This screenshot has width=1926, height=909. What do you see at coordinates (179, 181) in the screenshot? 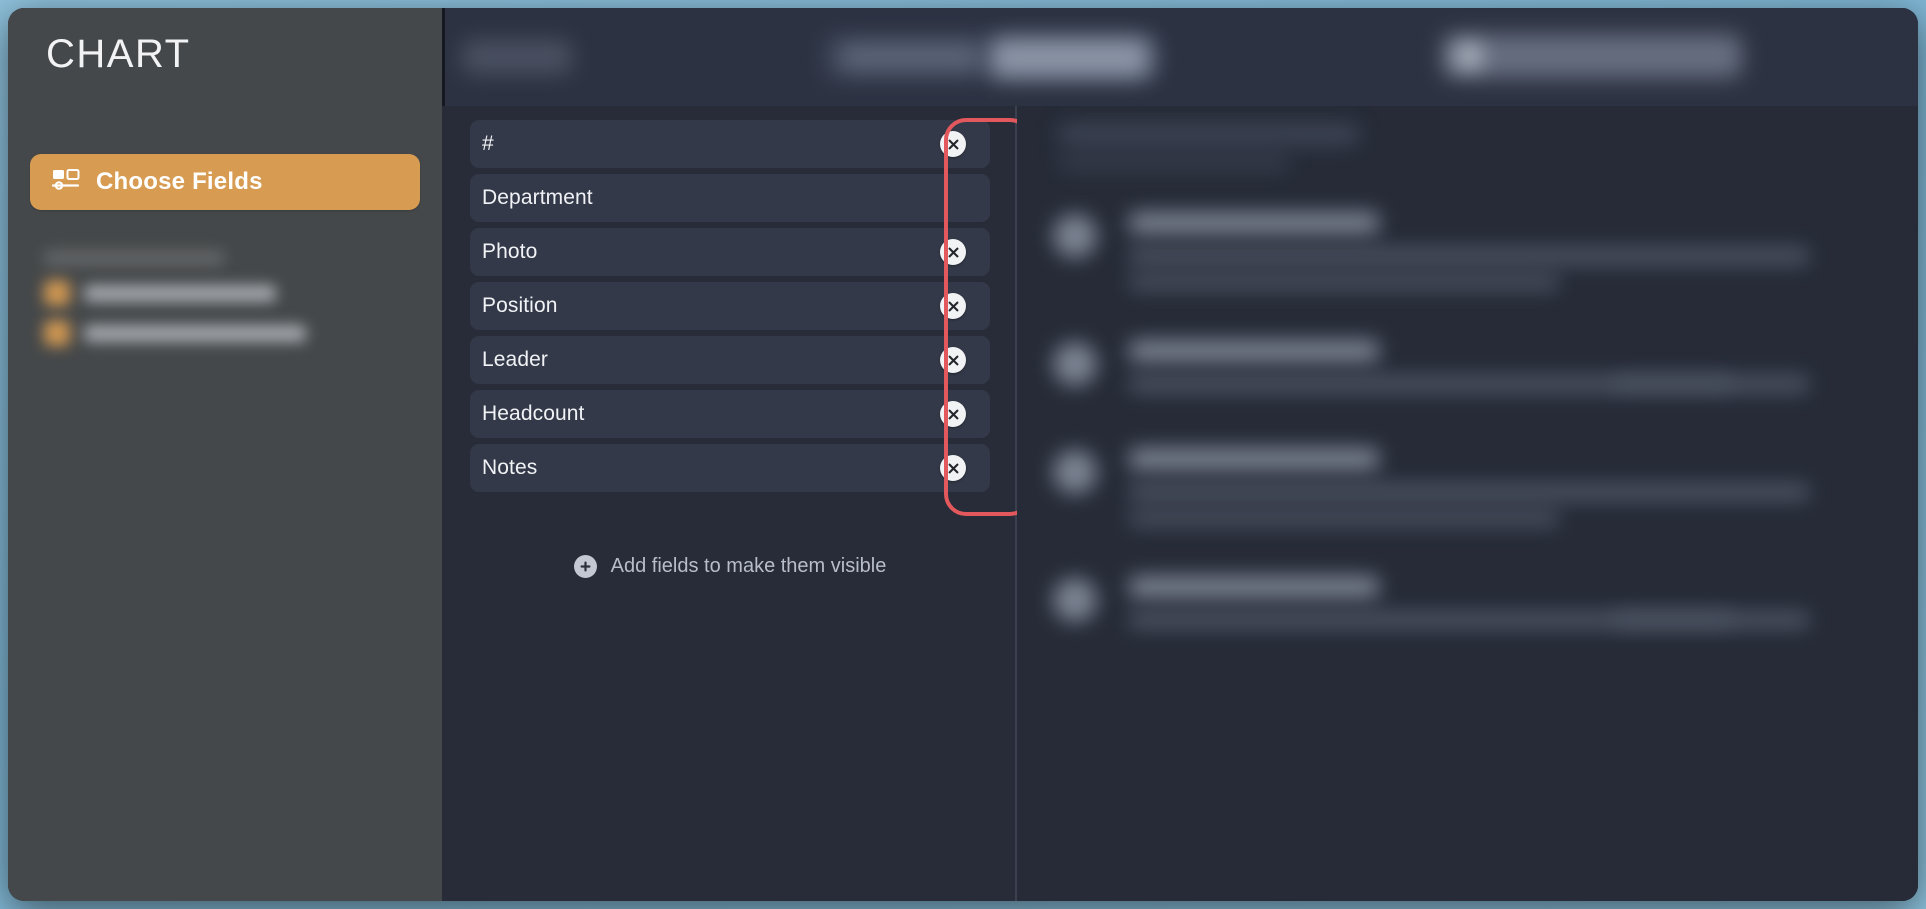
I see `choose-fields-label: Choose Fields` at bounding box center [179, 181].